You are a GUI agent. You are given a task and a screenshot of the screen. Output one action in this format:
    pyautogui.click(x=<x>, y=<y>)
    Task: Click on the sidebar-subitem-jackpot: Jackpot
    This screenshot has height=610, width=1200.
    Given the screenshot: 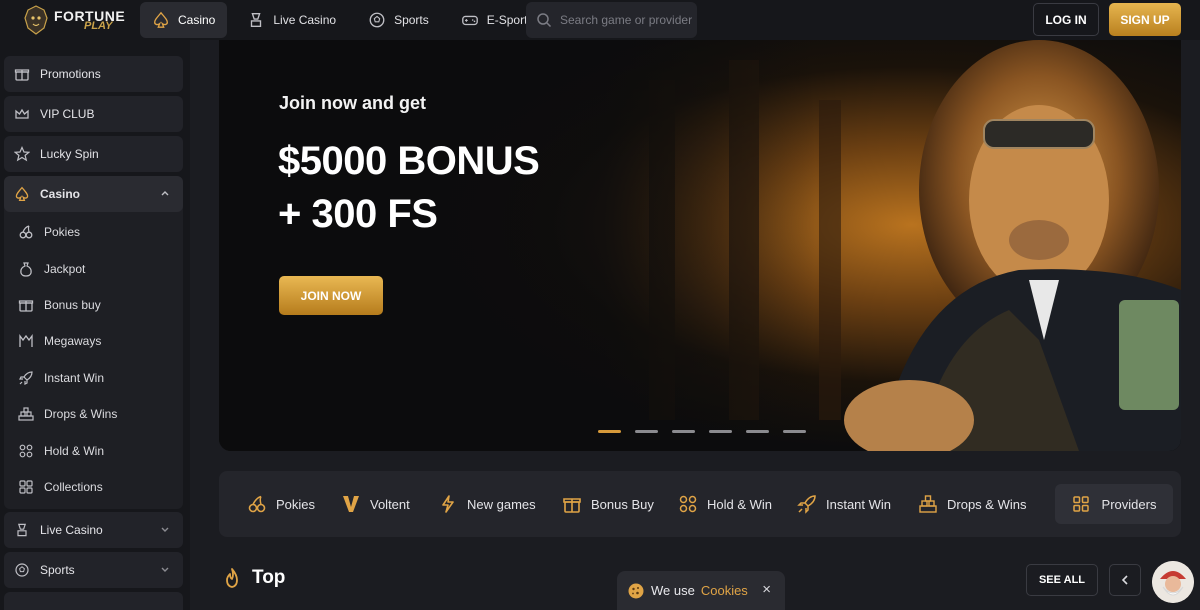 What is the action you would take?
    pyautogui.click(x=51, y=269)
    